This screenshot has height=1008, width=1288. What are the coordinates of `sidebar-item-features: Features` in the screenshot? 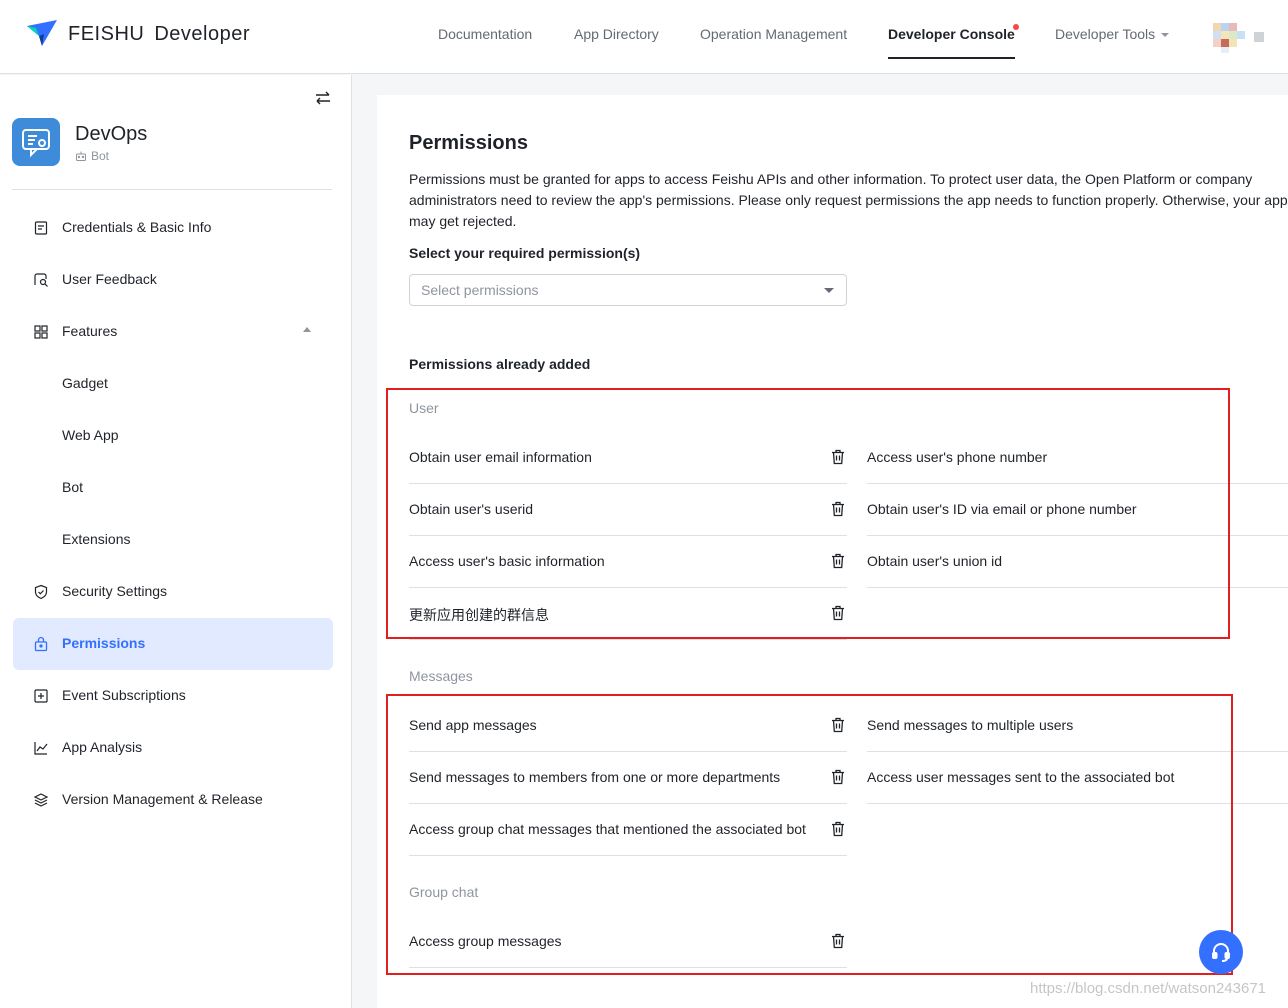 It's located at (173, 332).